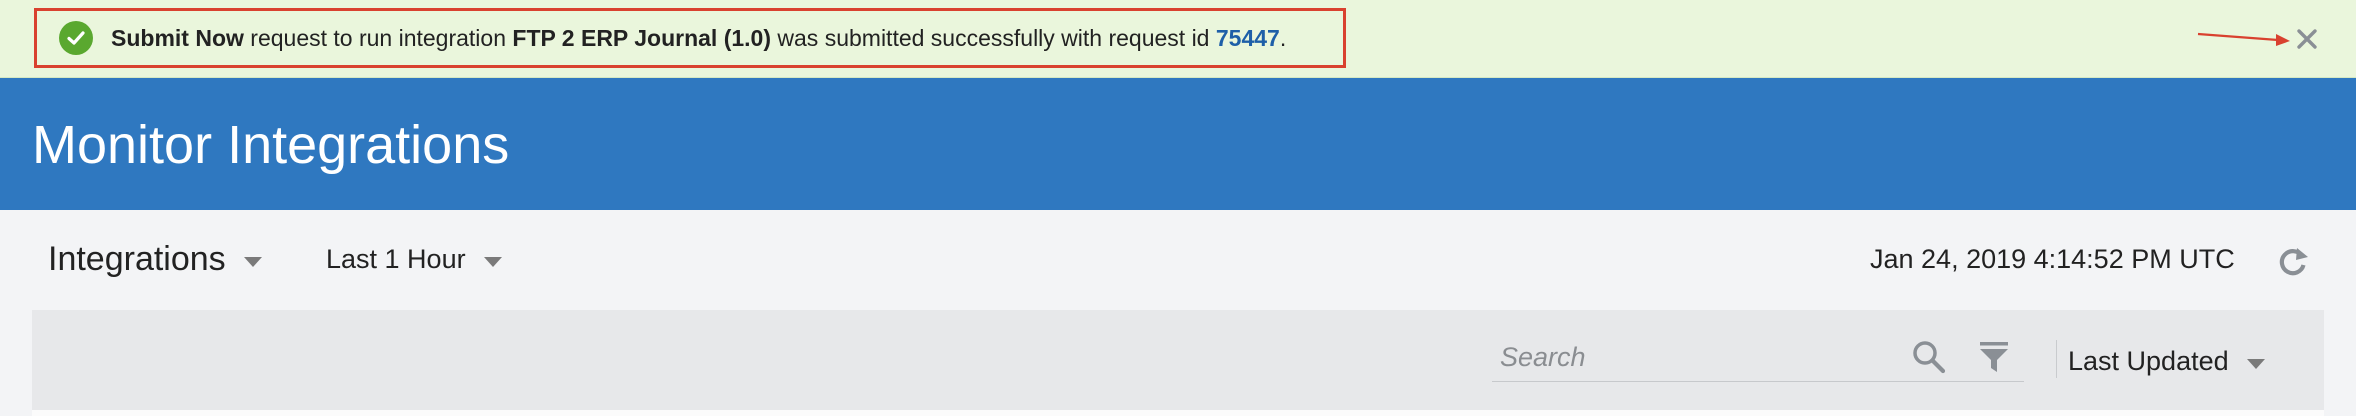  I want to click on action-name: Submit Now, so click(177, 37).